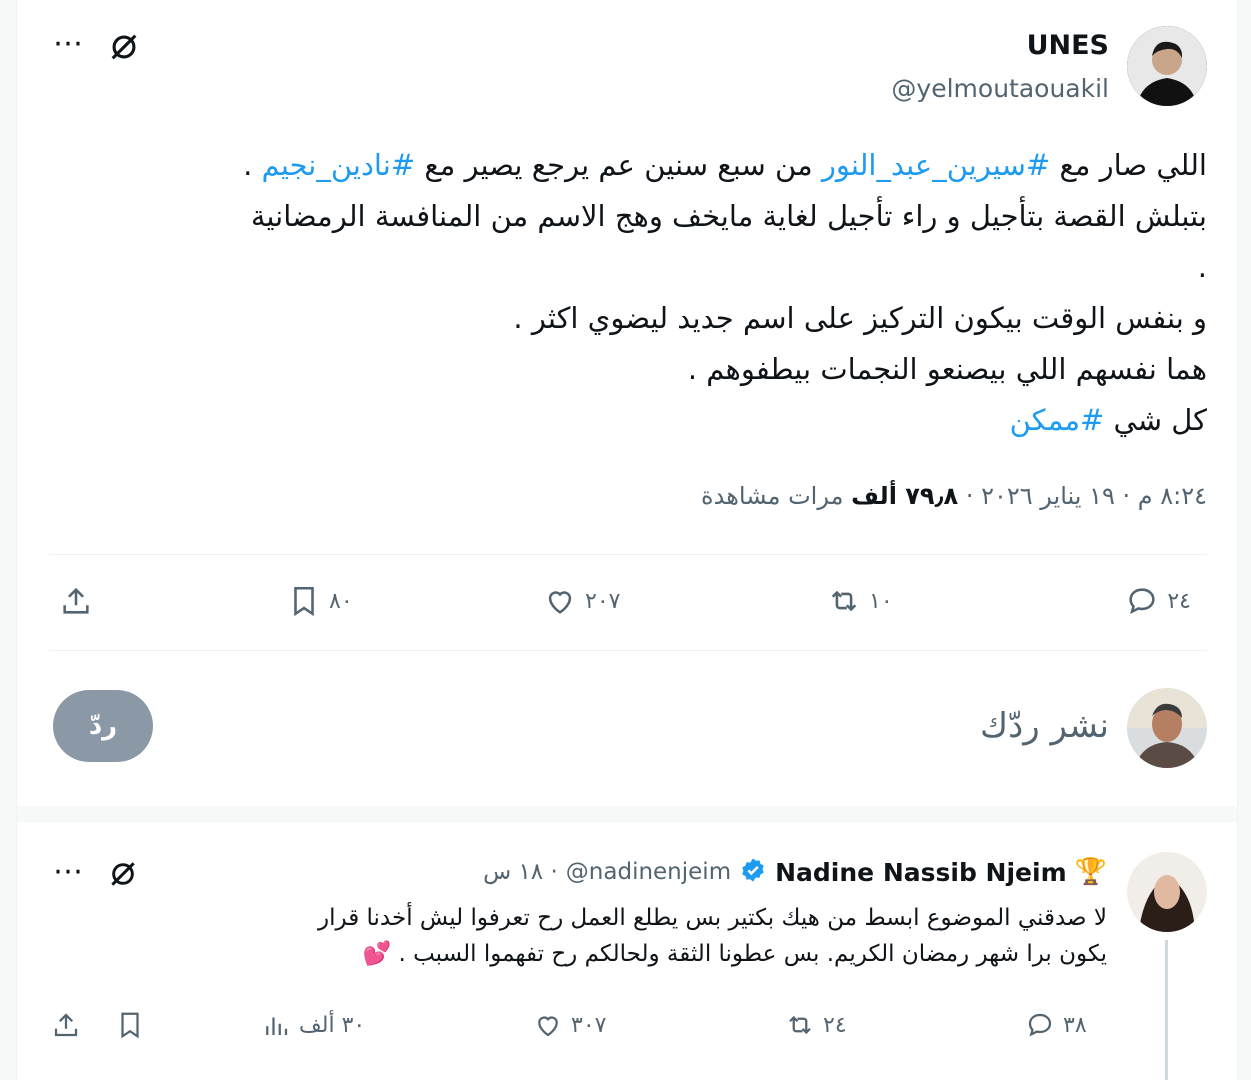 The width and height of the screenshot is (1251, 1080). Describe the element at coordinates (627, 420) in the screenshot. I see `tweet-line: كل شي #ممكن` at that location.